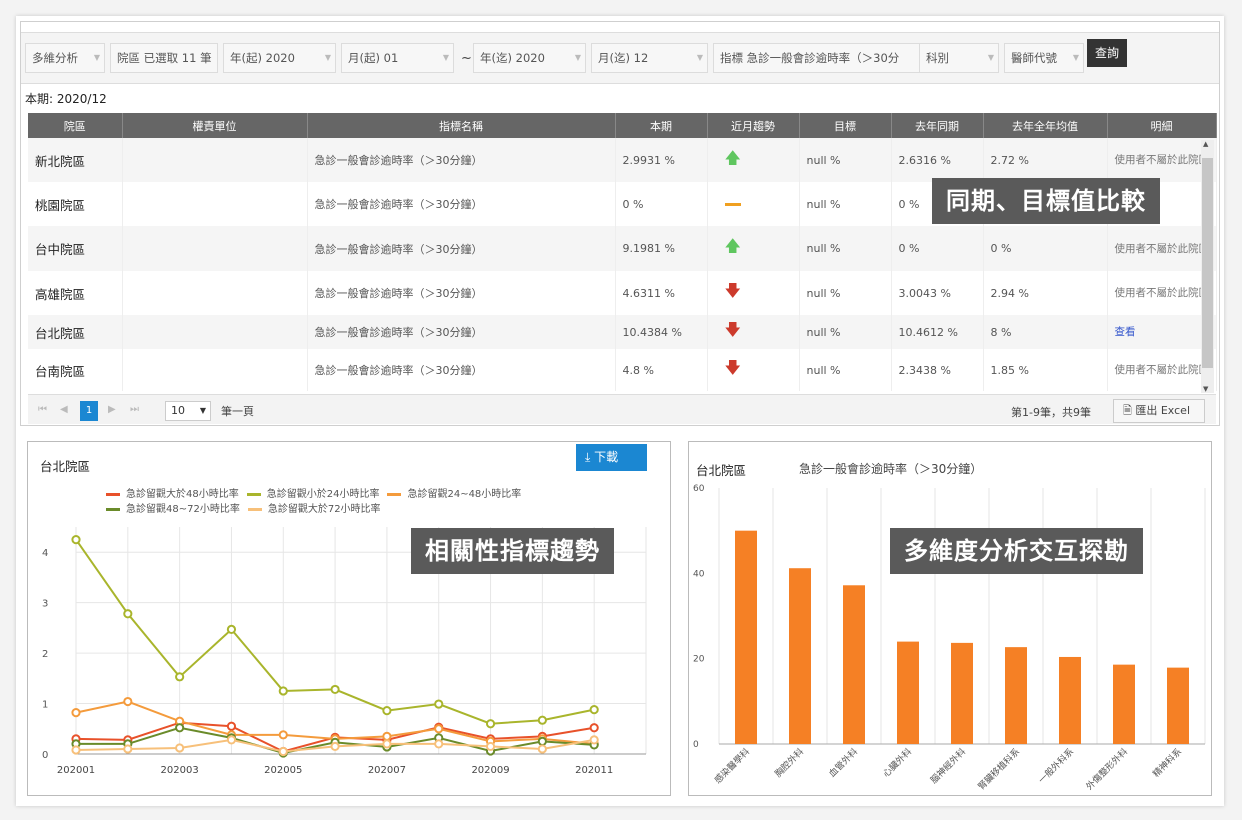  I want to click on trend-up-icon: 🡅, so click(732, 245).